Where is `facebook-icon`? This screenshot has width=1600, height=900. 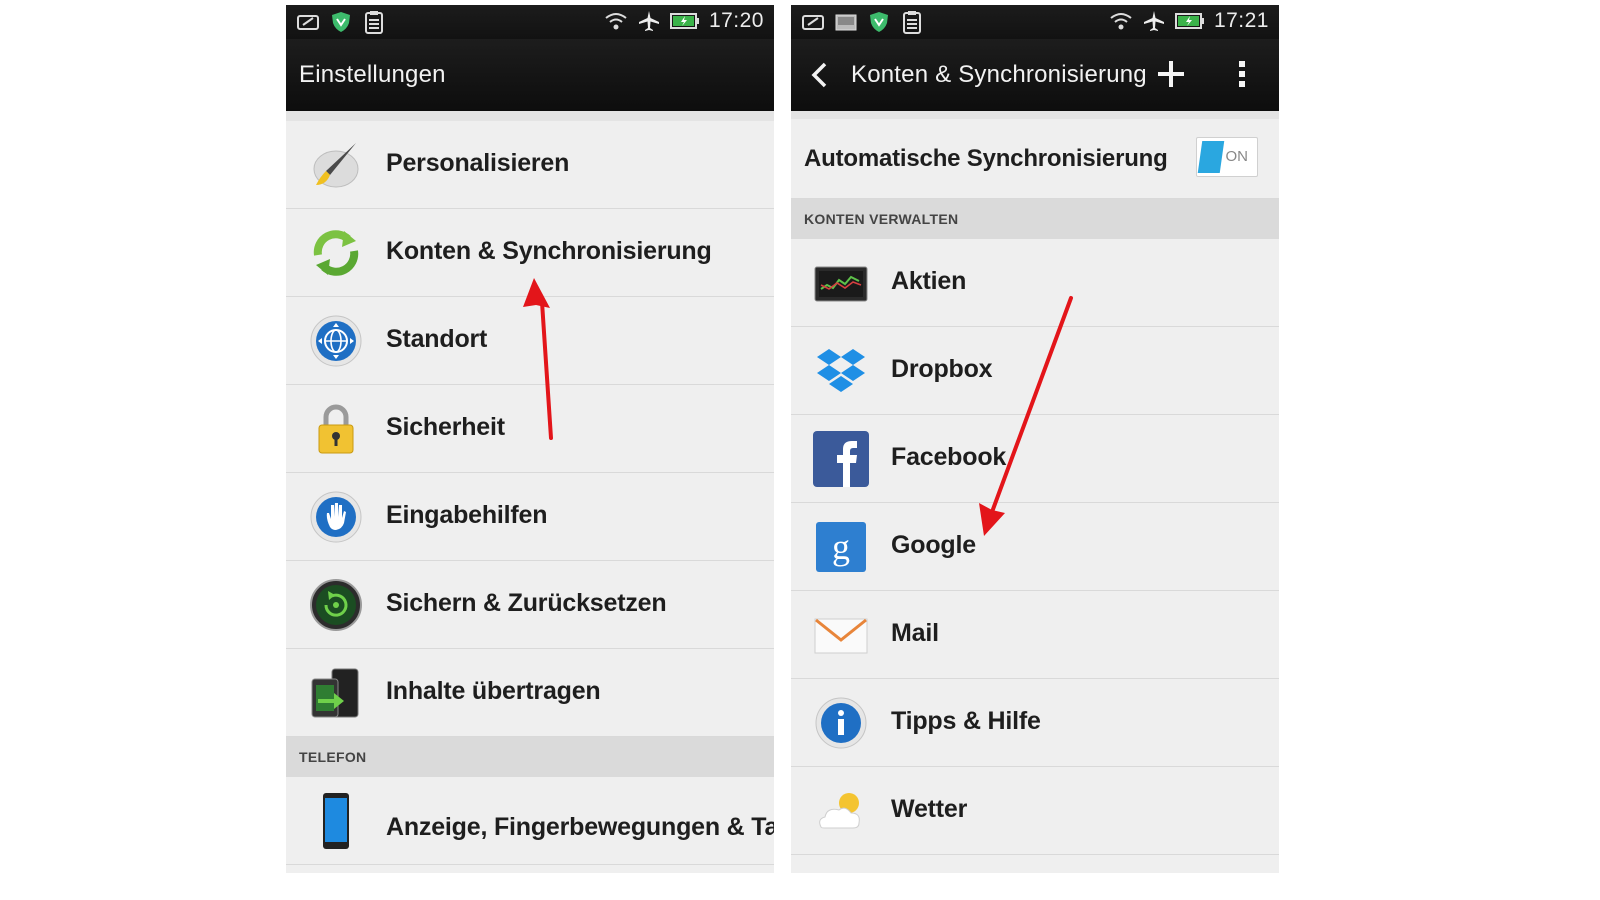
facebook-icon is located at coordinates (841, 459).